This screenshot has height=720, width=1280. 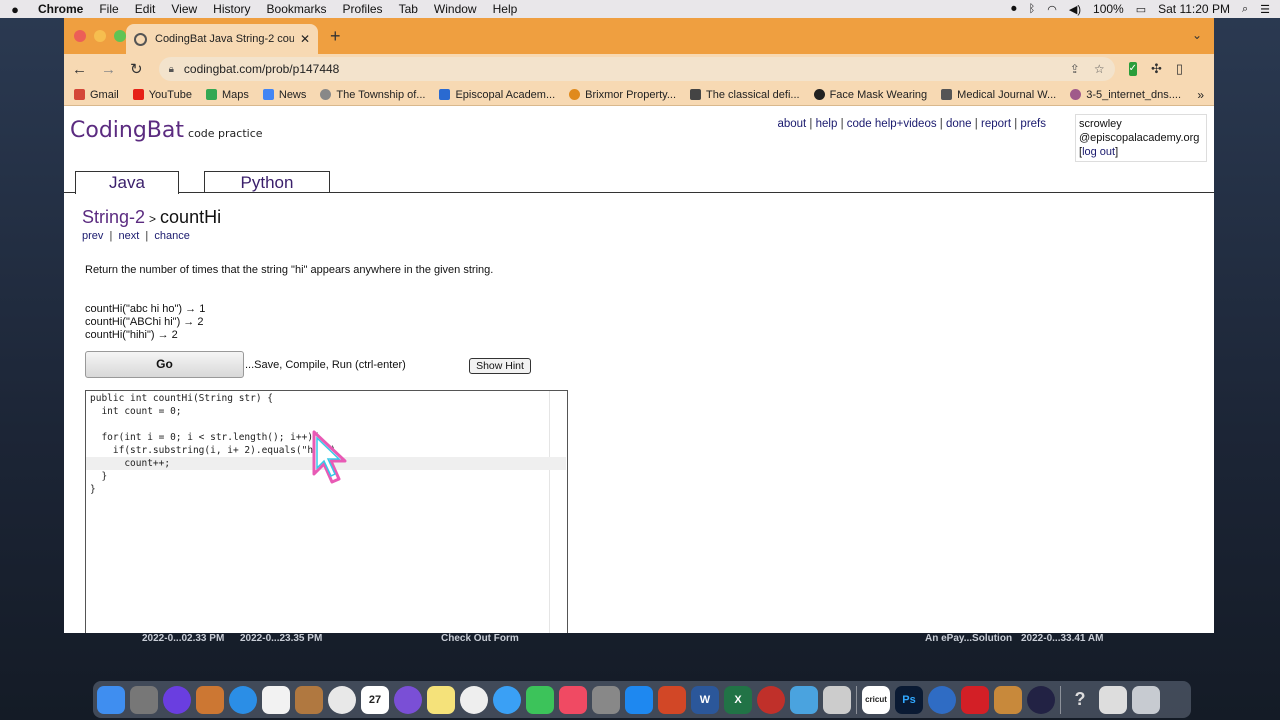 What do you see at coordinates (92, 236) in the screenshot?
I see `prev-link: prev` at bounding box center [92, 236].